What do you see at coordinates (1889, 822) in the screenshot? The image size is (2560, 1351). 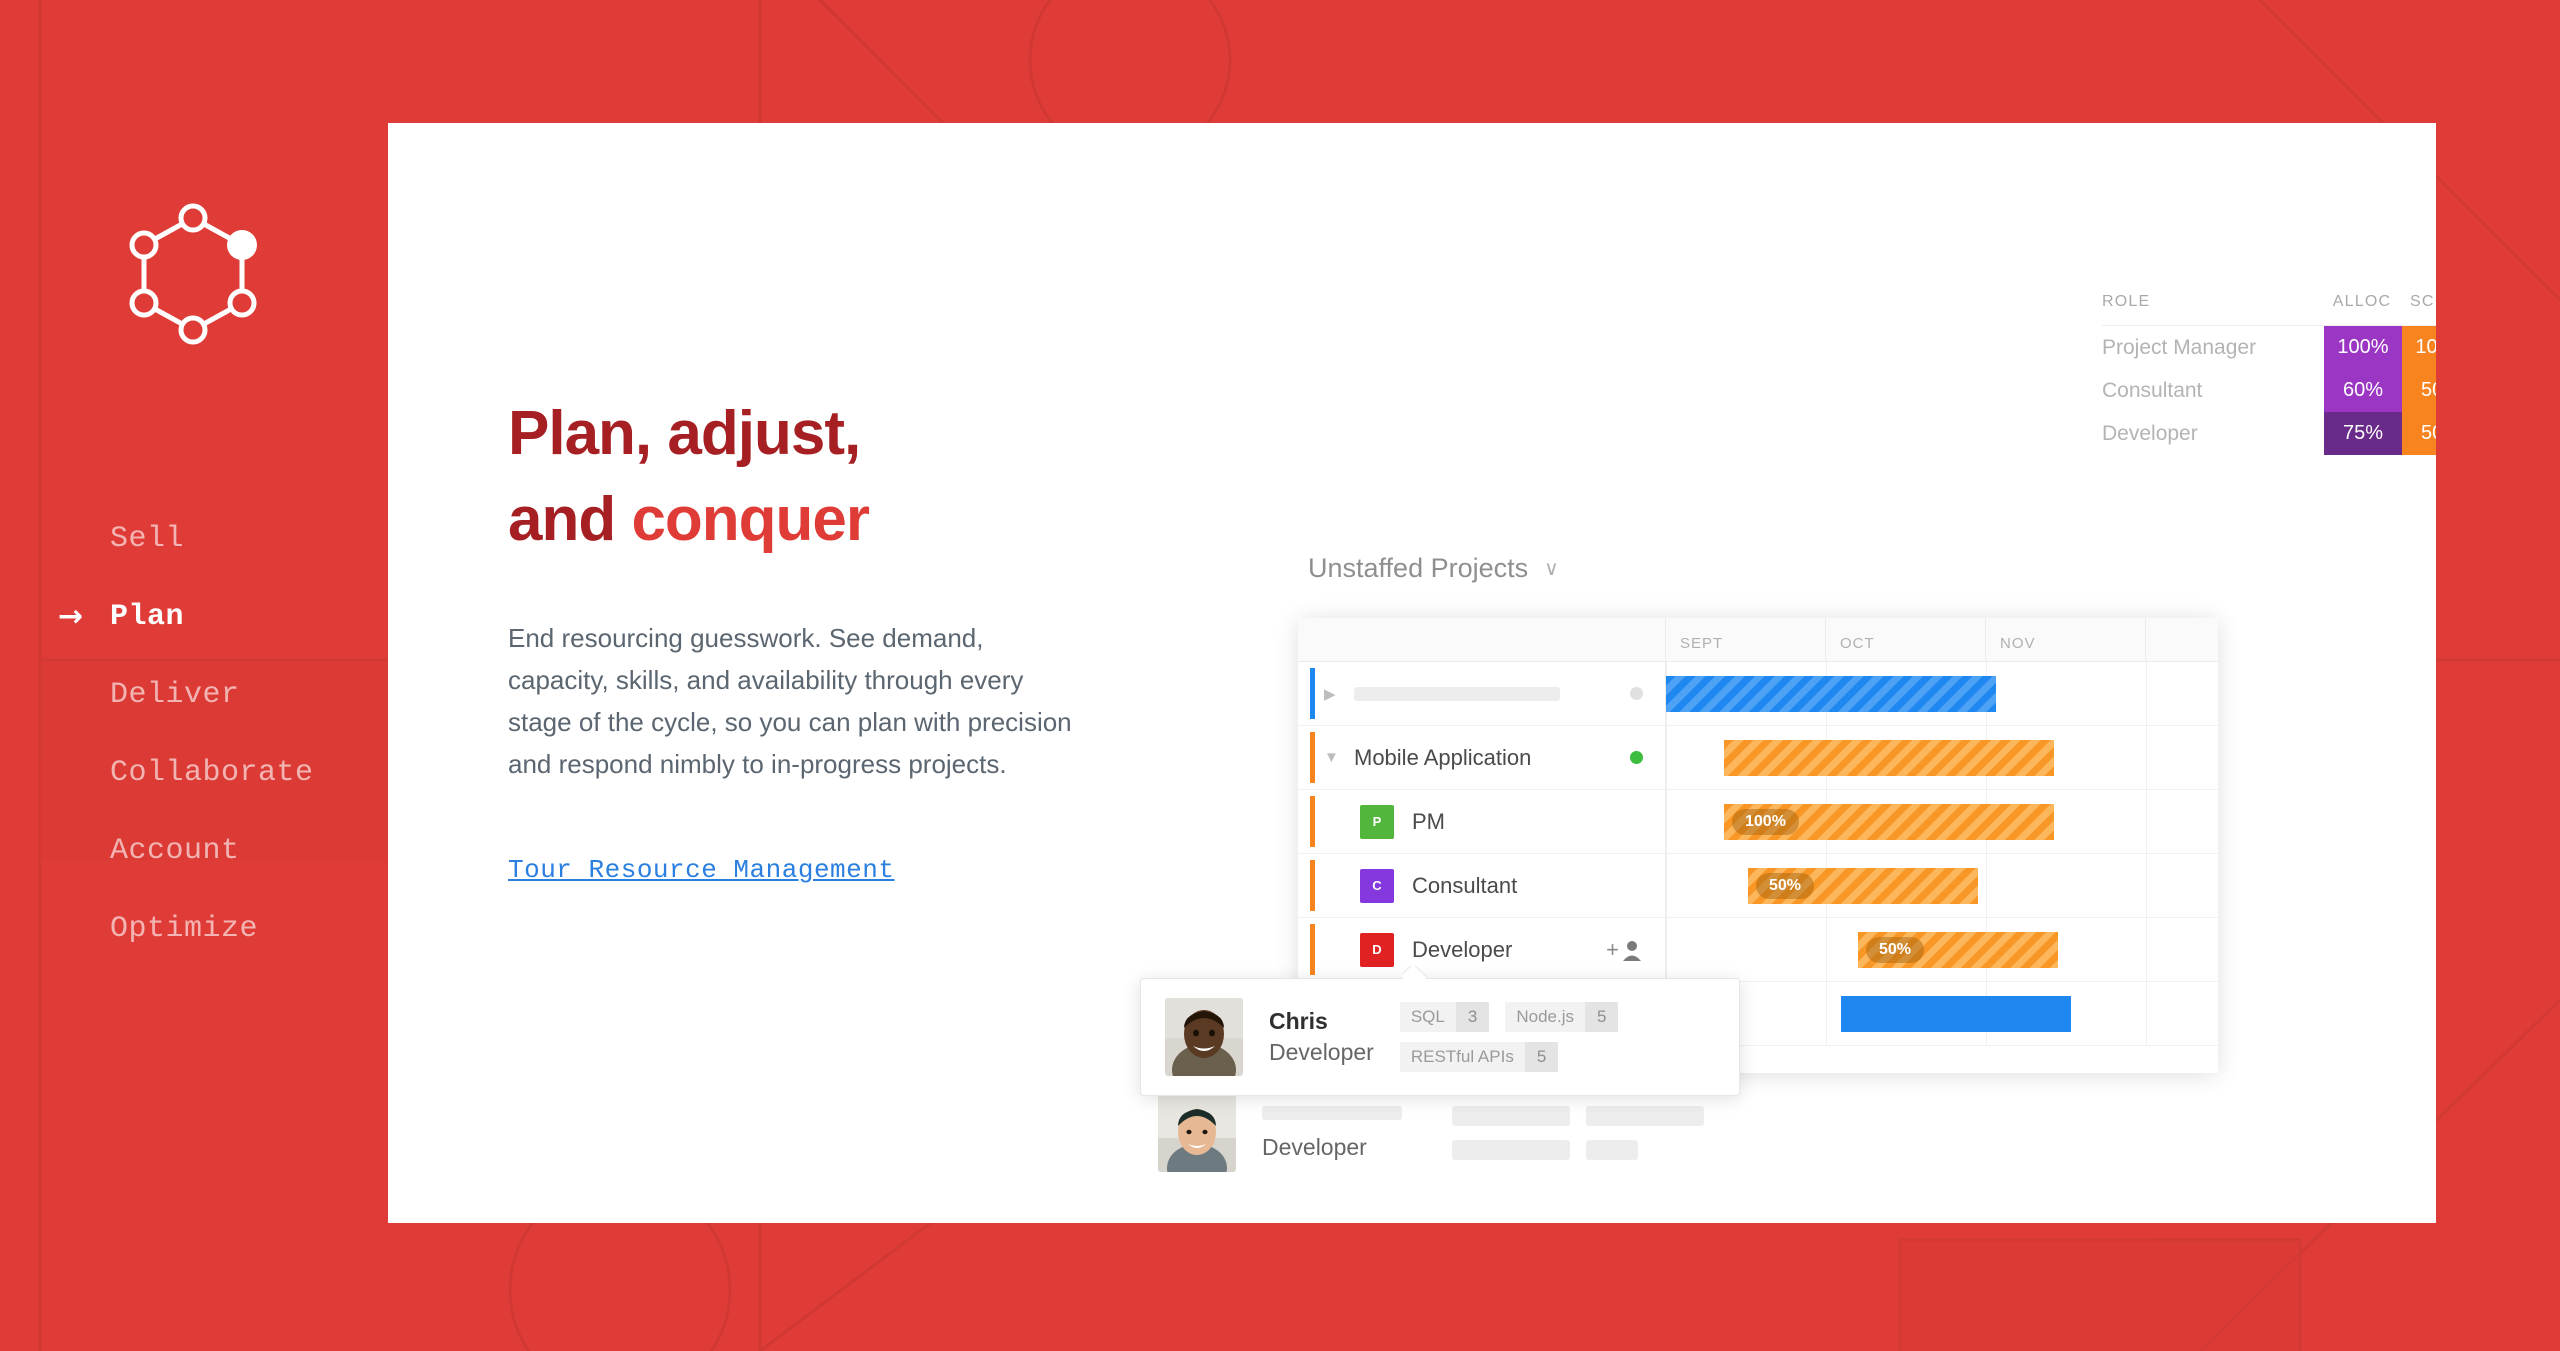 I see `gantt-bar: 100%` at bounding box center [1889, 822].